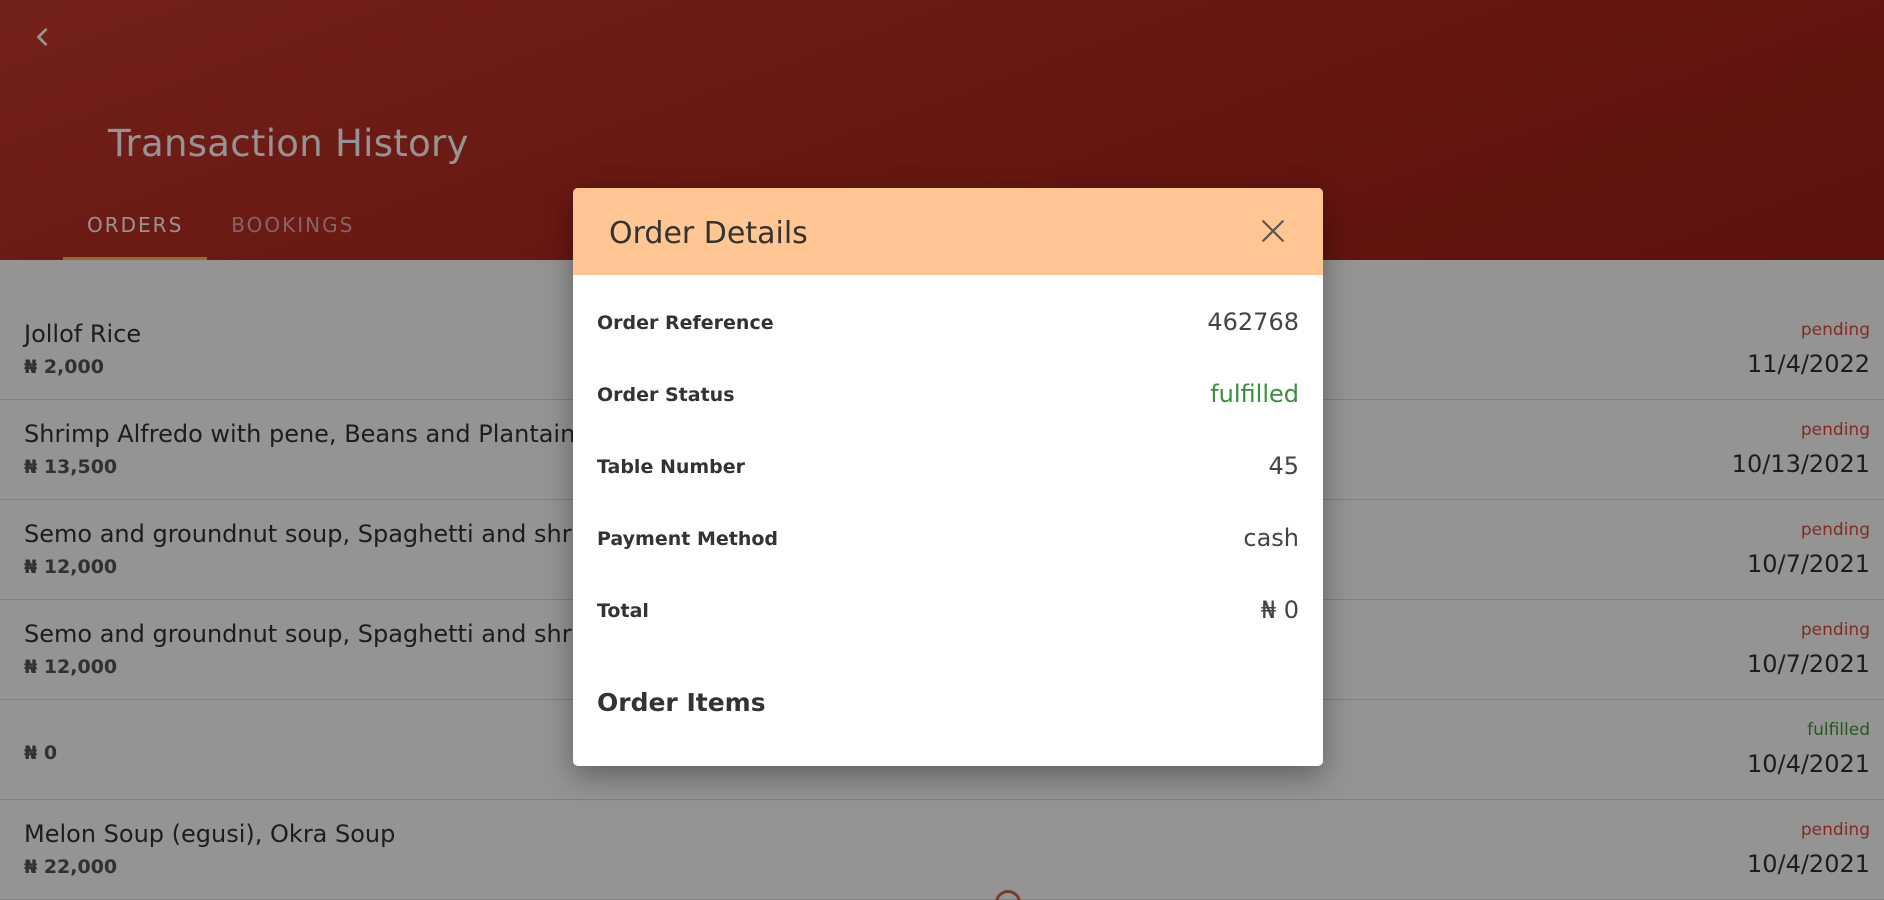 The image size is (1884, 900). Describe the element at coordinates (1253, 322) in the screenshot. I see `detail-value: 462768` at that location.